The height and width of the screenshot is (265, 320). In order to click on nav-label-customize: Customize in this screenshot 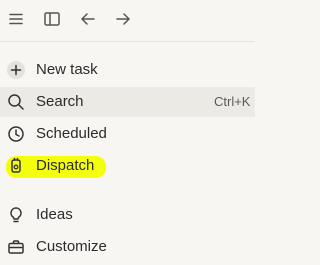, I will do `click(71, 246)`.